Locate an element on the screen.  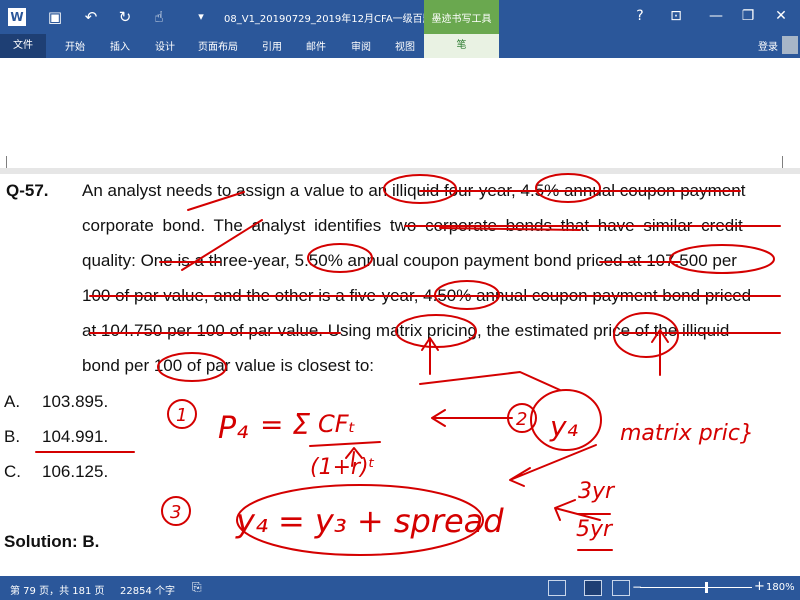
ink-formula-lhs: P₄ is located at coordinates (233, 428).